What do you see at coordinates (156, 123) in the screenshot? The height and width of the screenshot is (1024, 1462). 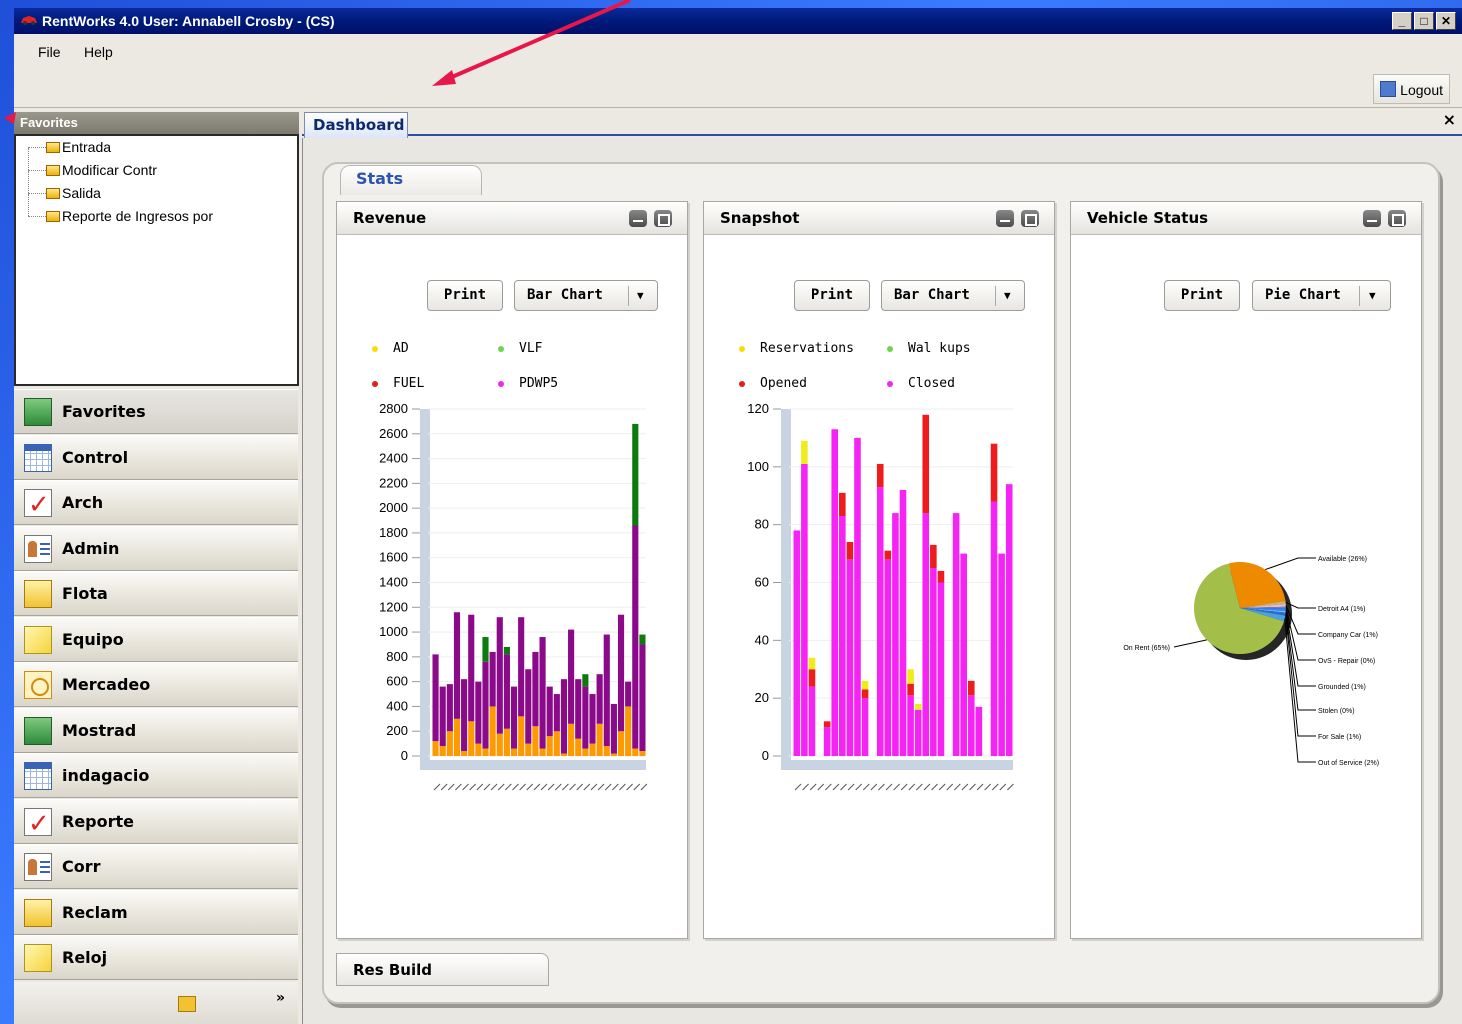 I see `favorites-header: Favorites` at bounding box center [156, 123].